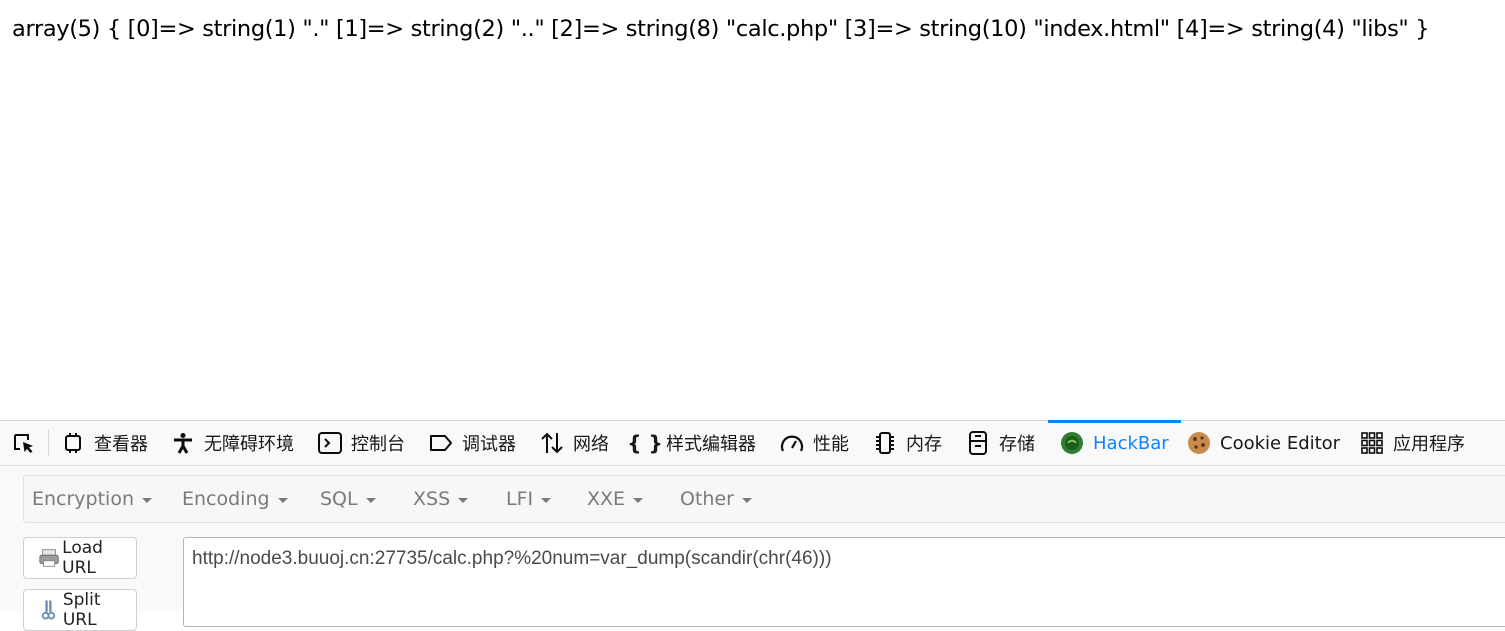 The image size is (1505, 631). I want to click on accessibility-icon, so click(183, 443).